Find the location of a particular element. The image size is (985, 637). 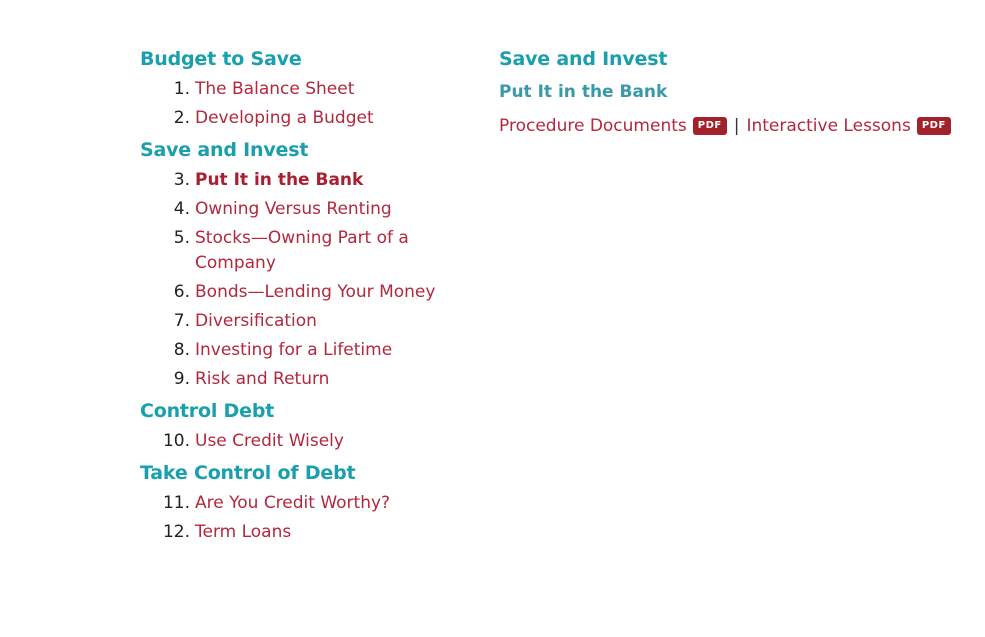

lesson-number: 10. is located at coordinates (176, 441).